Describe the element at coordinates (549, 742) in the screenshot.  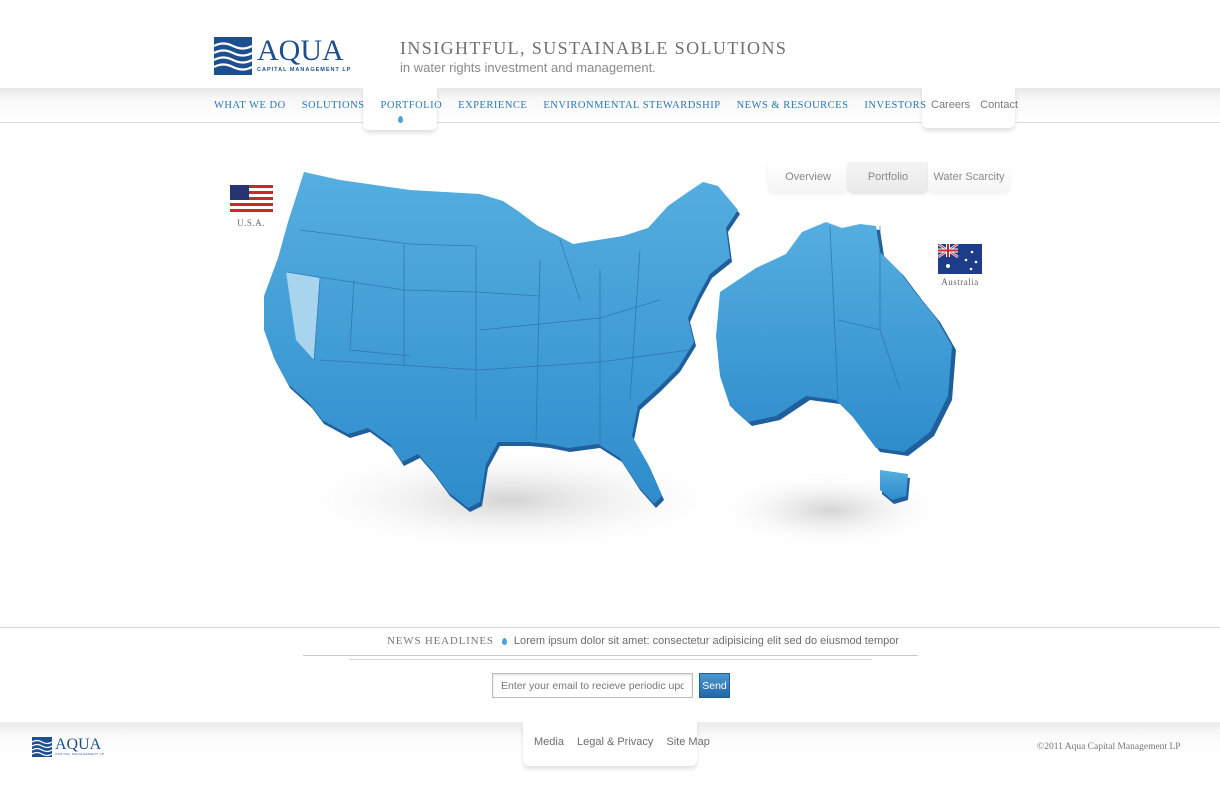
I see `footer-link-media: Media` at that location.